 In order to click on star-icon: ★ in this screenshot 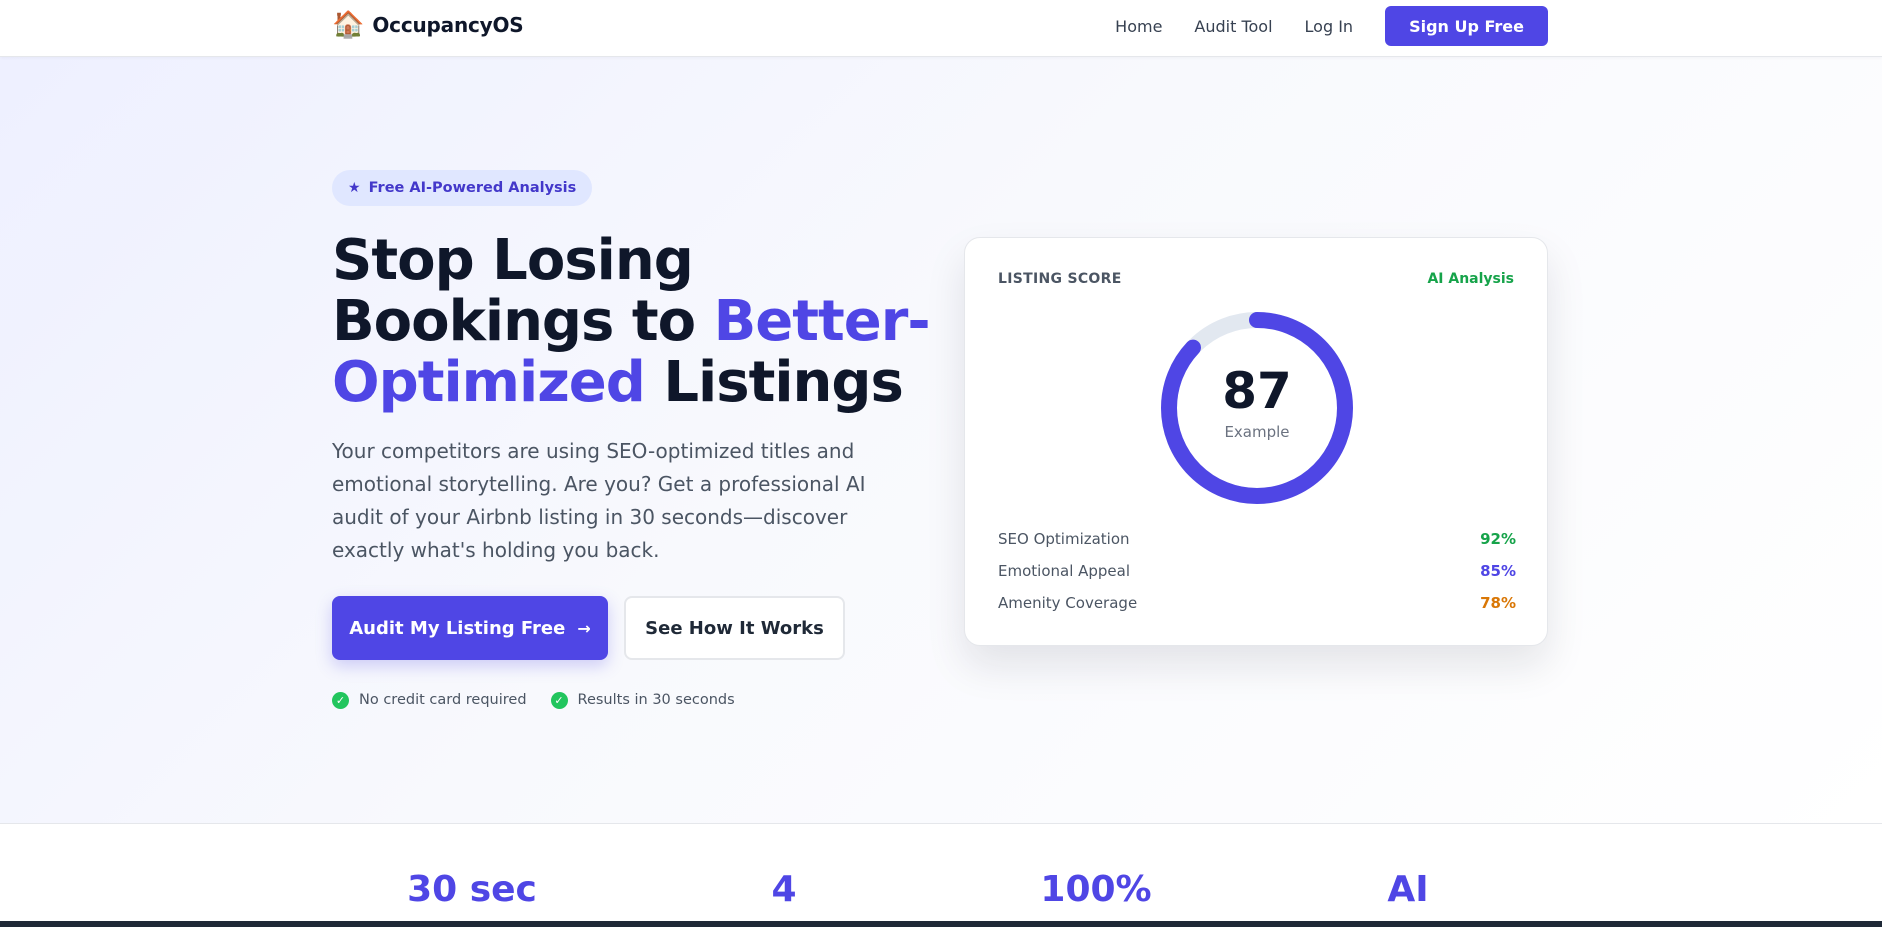, I will do `click(354, 188)`.